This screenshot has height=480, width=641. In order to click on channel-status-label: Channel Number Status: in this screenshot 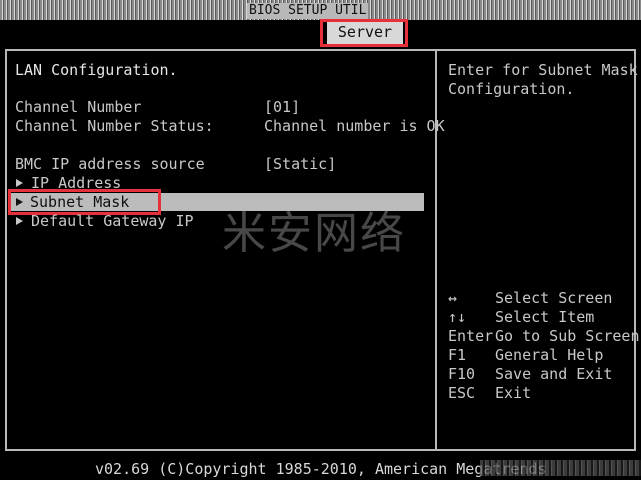, I will do `click(114, 126)`.